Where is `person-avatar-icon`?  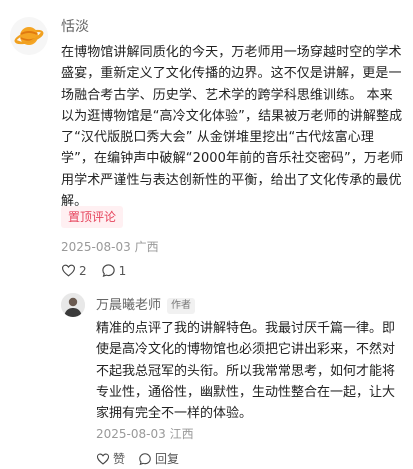
person-avatar-icon is located at coordinates (73, 305).